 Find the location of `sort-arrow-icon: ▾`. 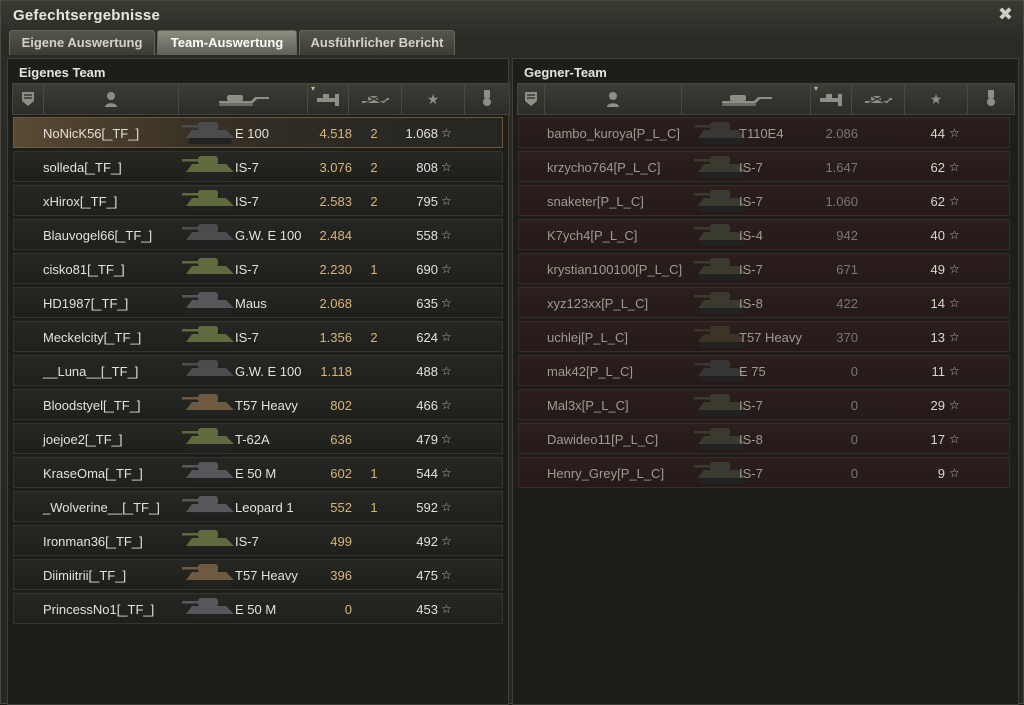

sort-arrow-icon: ▾ is located at coordinates (816, 88).